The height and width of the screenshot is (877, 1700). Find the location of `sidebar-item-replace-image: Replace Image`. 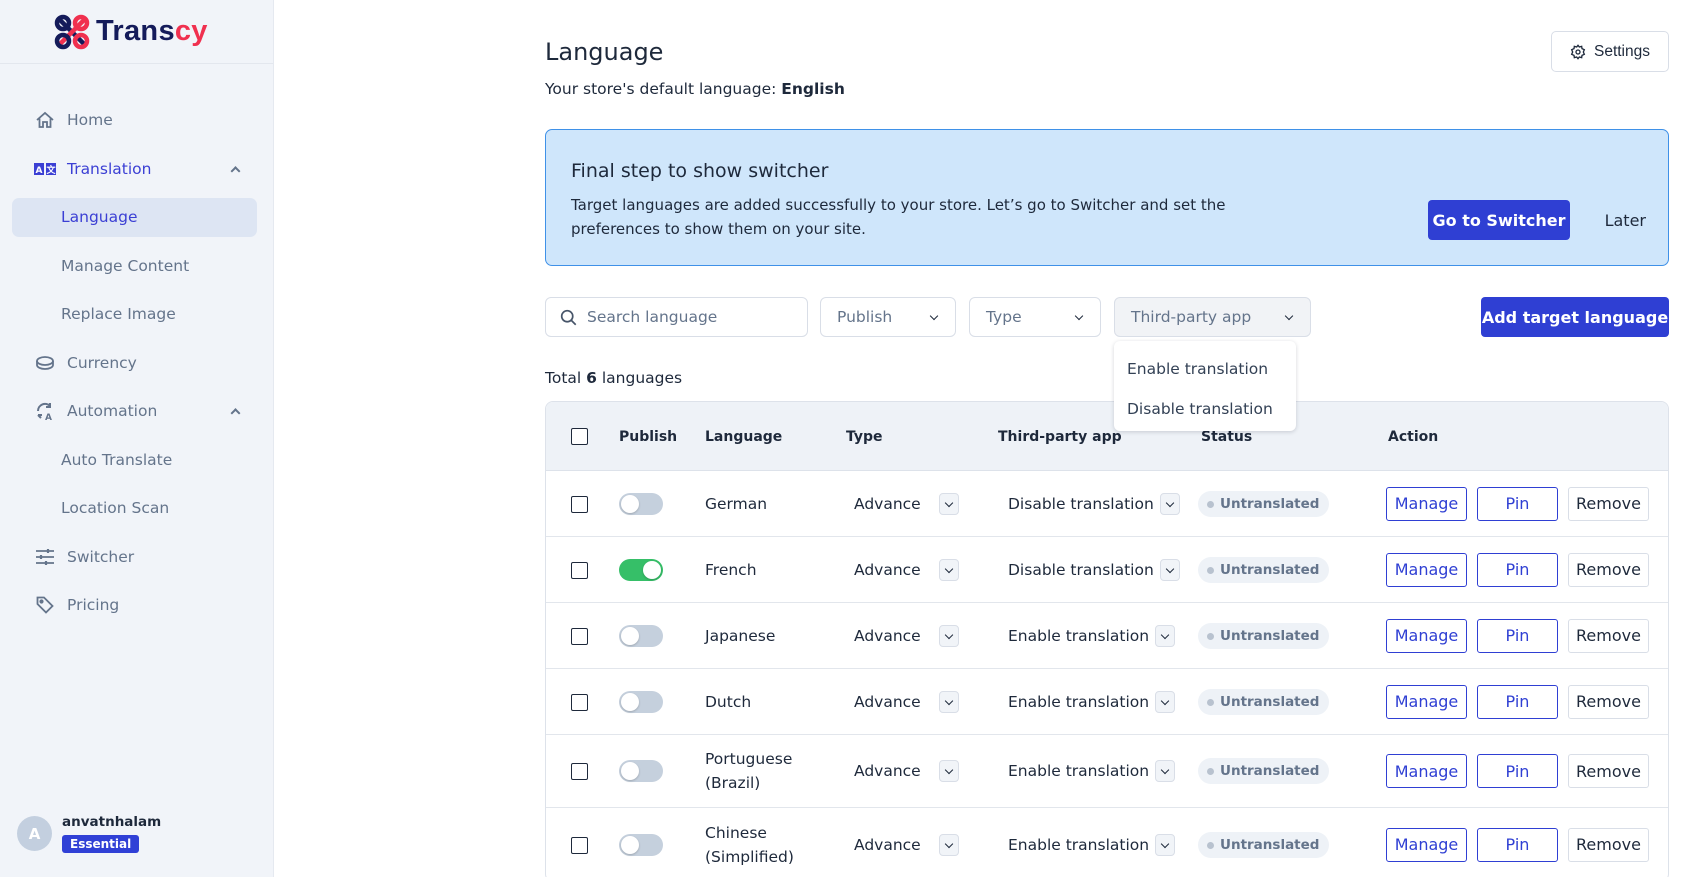

sidebar-item-replace-image: Replace Image is located at coordinates (136, 314).